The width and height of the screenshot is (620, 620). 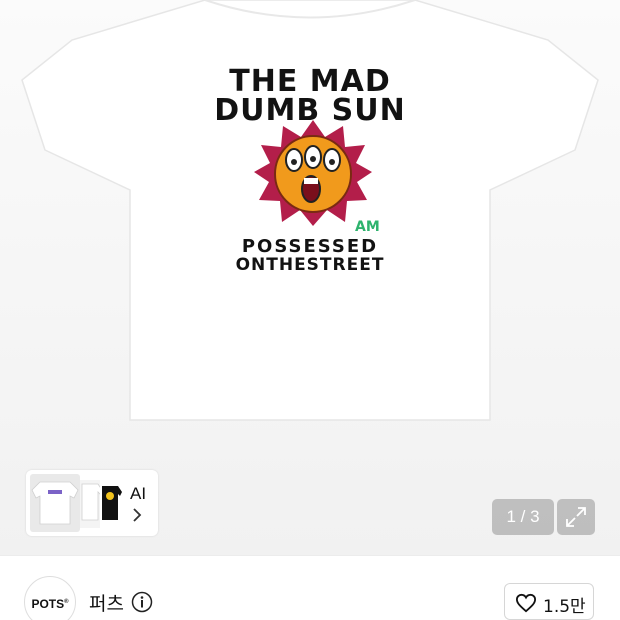 What do you see at coordinates (367, 227) in the screenshot?
I see `shirt-badge: AM` at bounding box center [367, 227].